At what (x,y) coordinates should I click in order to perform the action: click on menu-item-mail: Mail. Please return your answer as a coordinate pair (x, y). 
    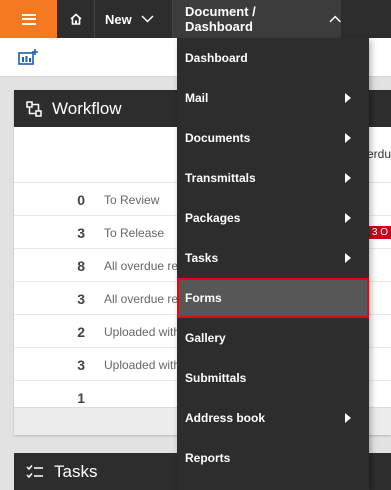
    Looking at the image, I should click on (273, 98).